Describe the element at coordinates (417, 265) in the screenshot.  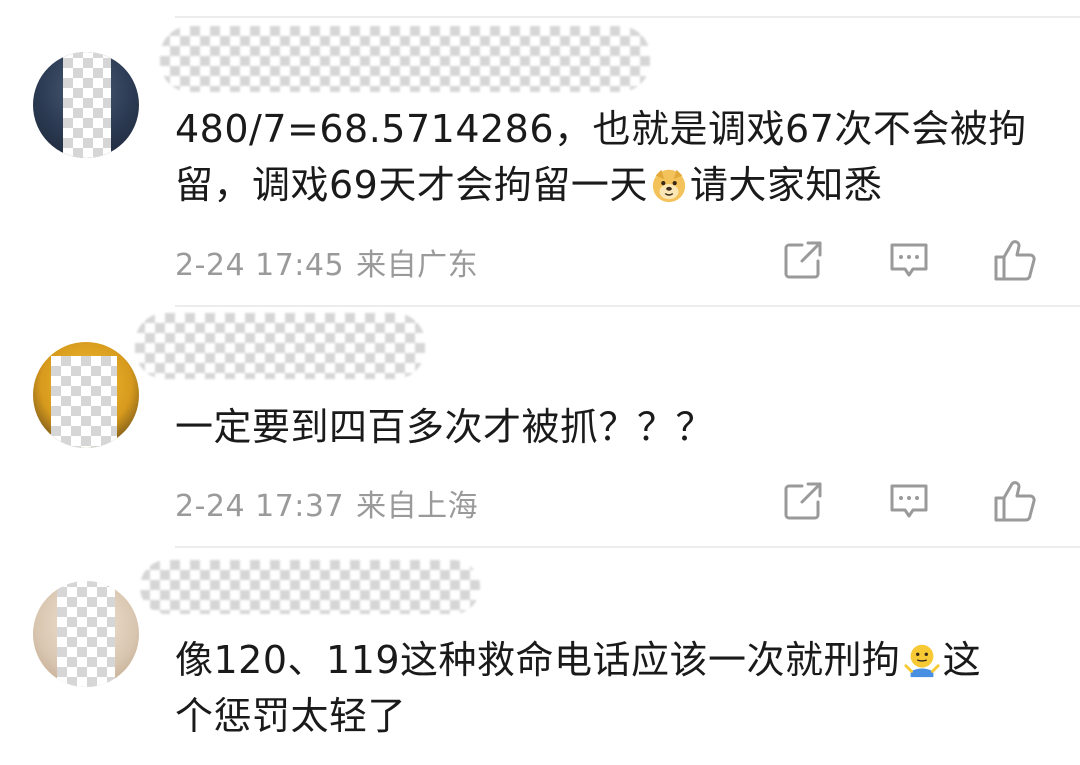
I see `comment-location: 来自广东` at that location.